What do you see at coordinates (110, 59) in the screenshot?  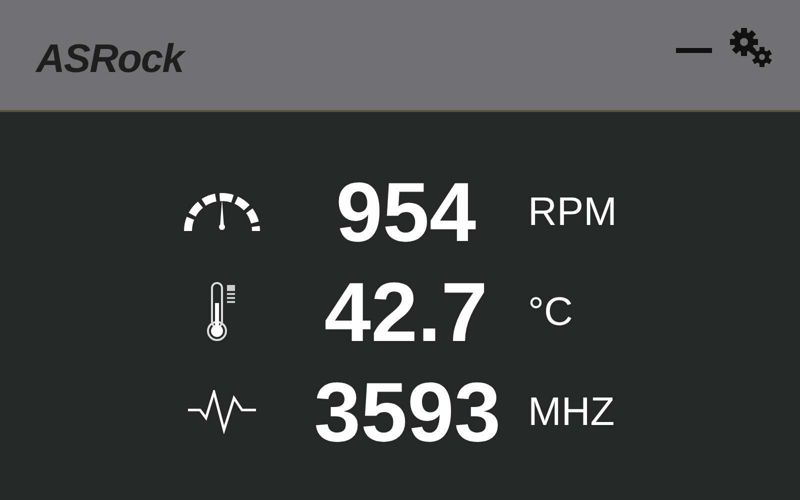 I see `brand-logo: ASRock` at bounding box center [110, 59].